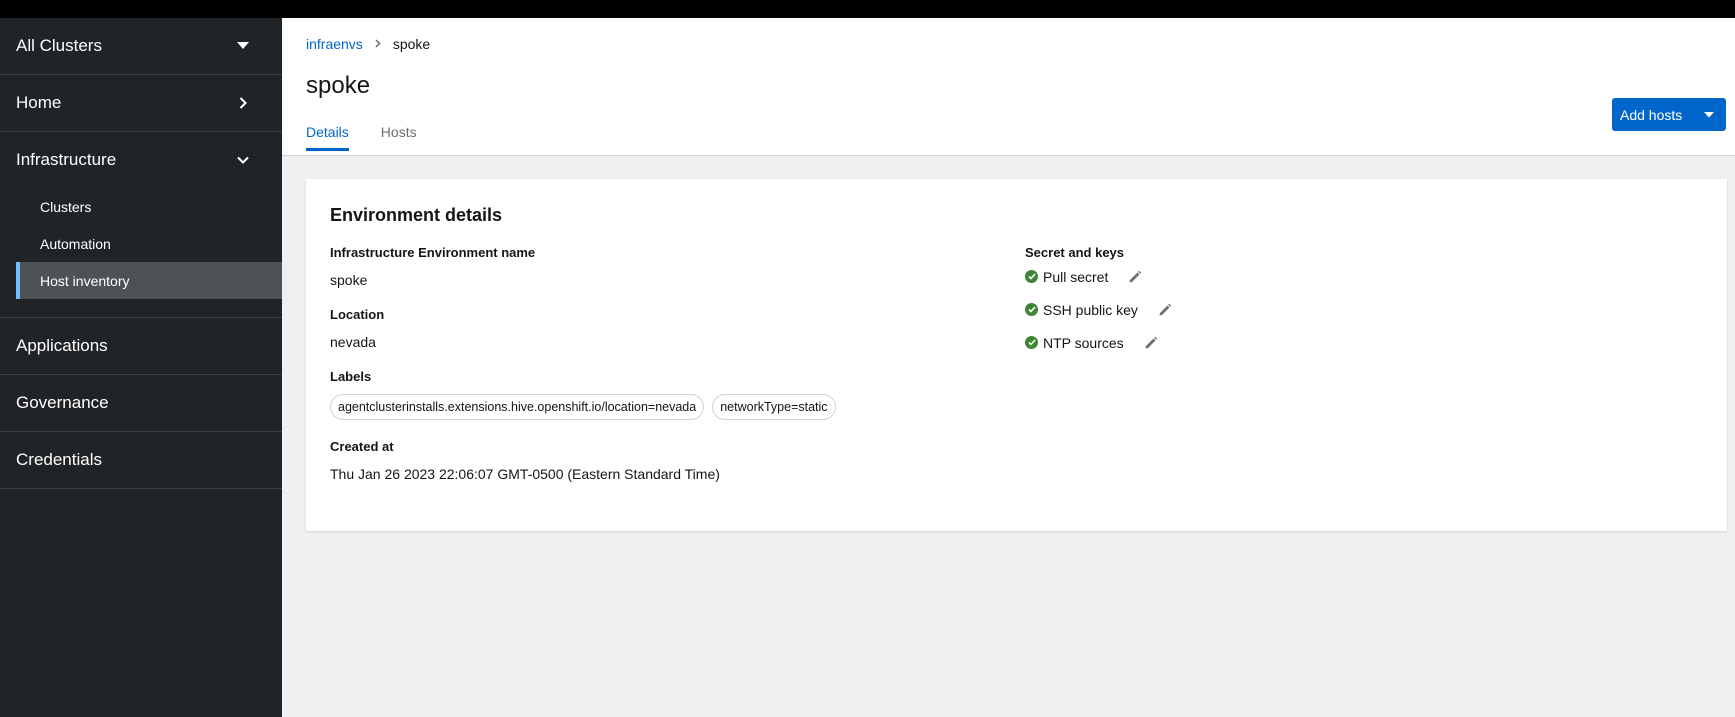 The height and width of the screenshot is (717, 1735). What do you see at coordinates (349, 280) in the screenshot?
I see `field-value: spoke` at bounding box center [349, 280].